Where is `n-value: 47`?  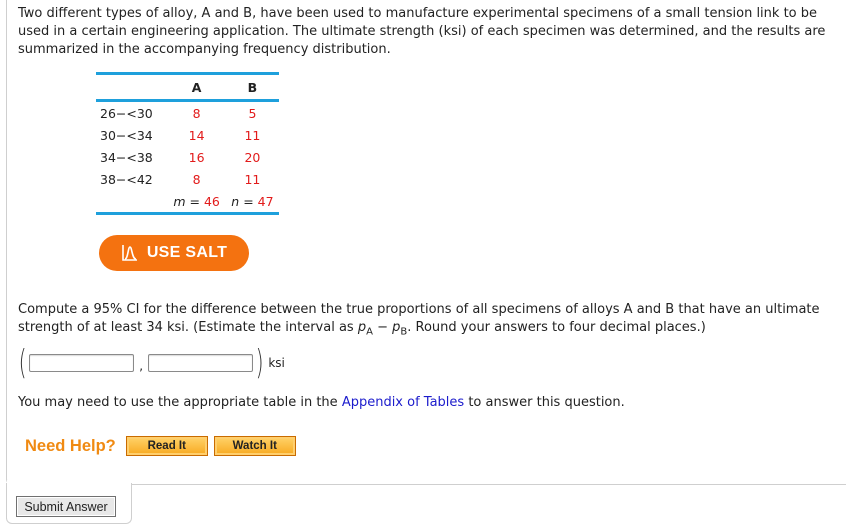
n-value: 47 is located at coordinates (265, 201).